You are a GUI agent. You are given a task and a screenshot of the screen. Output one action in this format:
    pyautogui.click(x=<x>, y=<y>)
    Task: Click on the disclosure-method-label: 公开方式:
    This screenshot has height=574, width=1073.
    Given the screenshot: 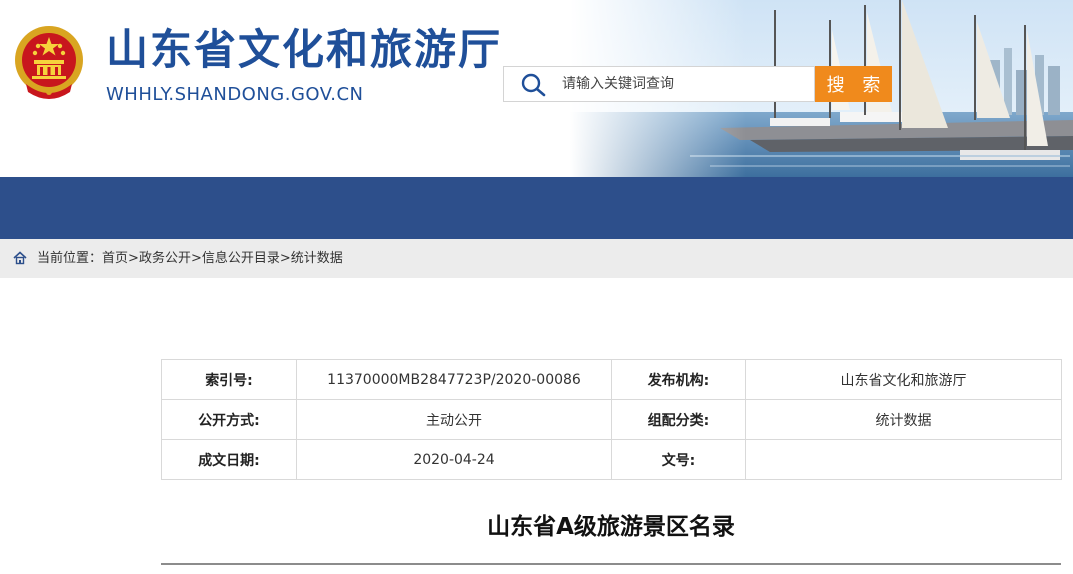 What is the action you would take?
    pyautogui.click(x=229, y=419)
    